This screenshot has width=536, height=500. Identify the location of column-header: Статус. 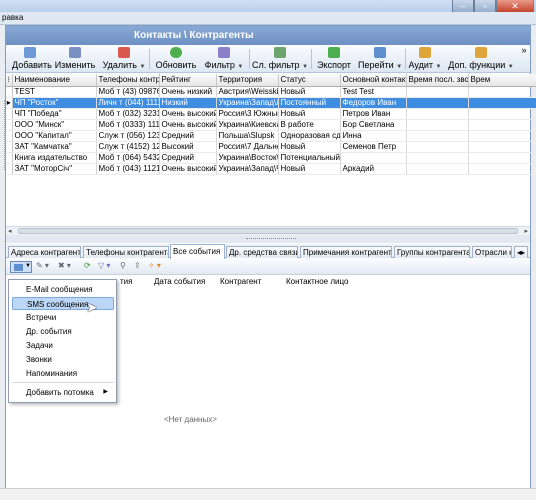
(309, 80).